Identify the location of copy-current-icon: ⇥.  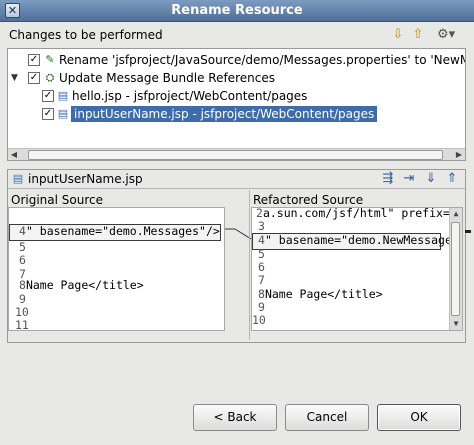
(409, 179).